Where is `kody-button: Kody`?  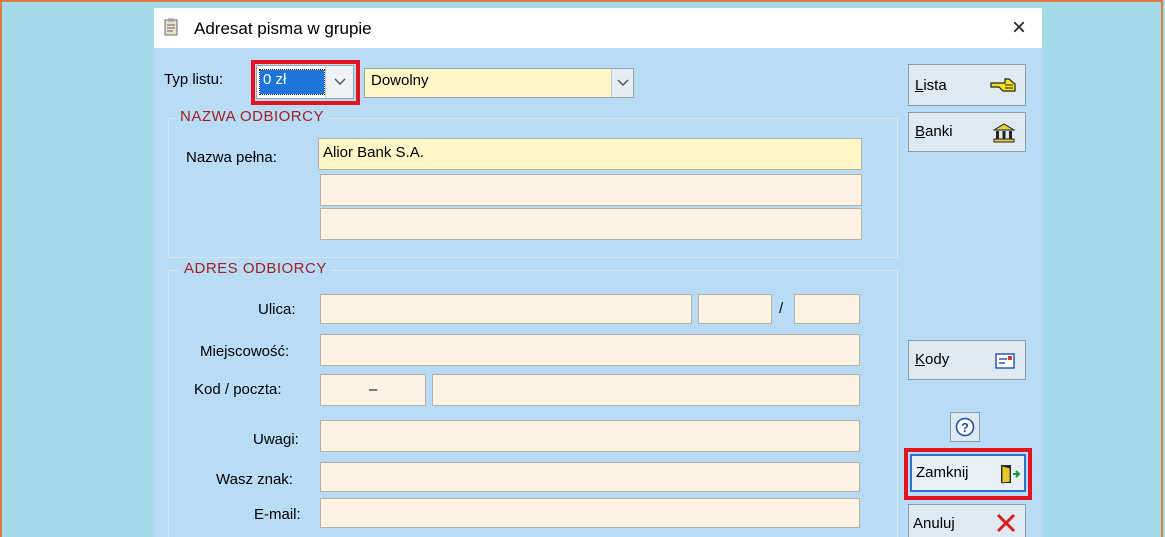
kody-button: Kody is located at coordinates (967, 360).